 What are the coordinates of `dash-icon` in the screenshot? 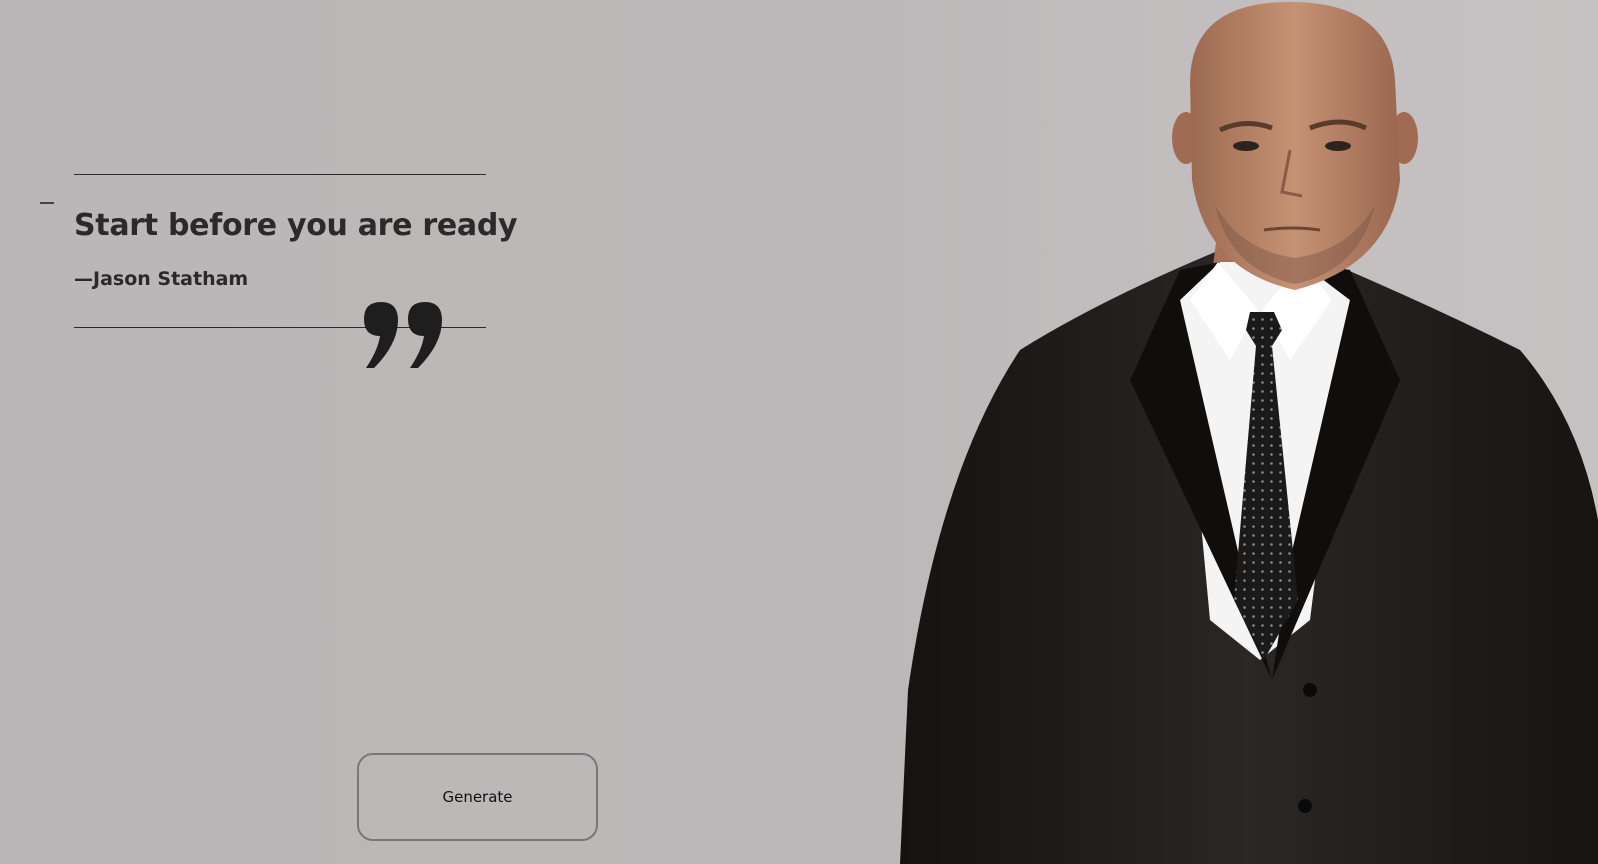 It's located at (47, 203).